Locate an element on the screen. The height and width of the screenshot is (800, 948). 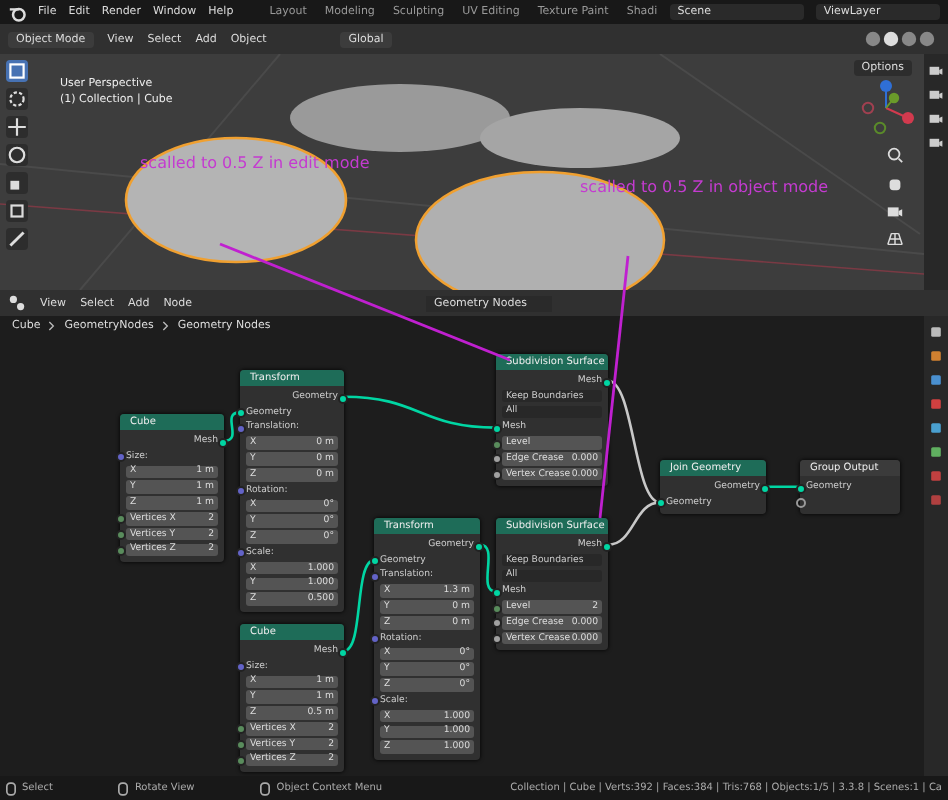
scale-icon is located at coordinates (17, 183).